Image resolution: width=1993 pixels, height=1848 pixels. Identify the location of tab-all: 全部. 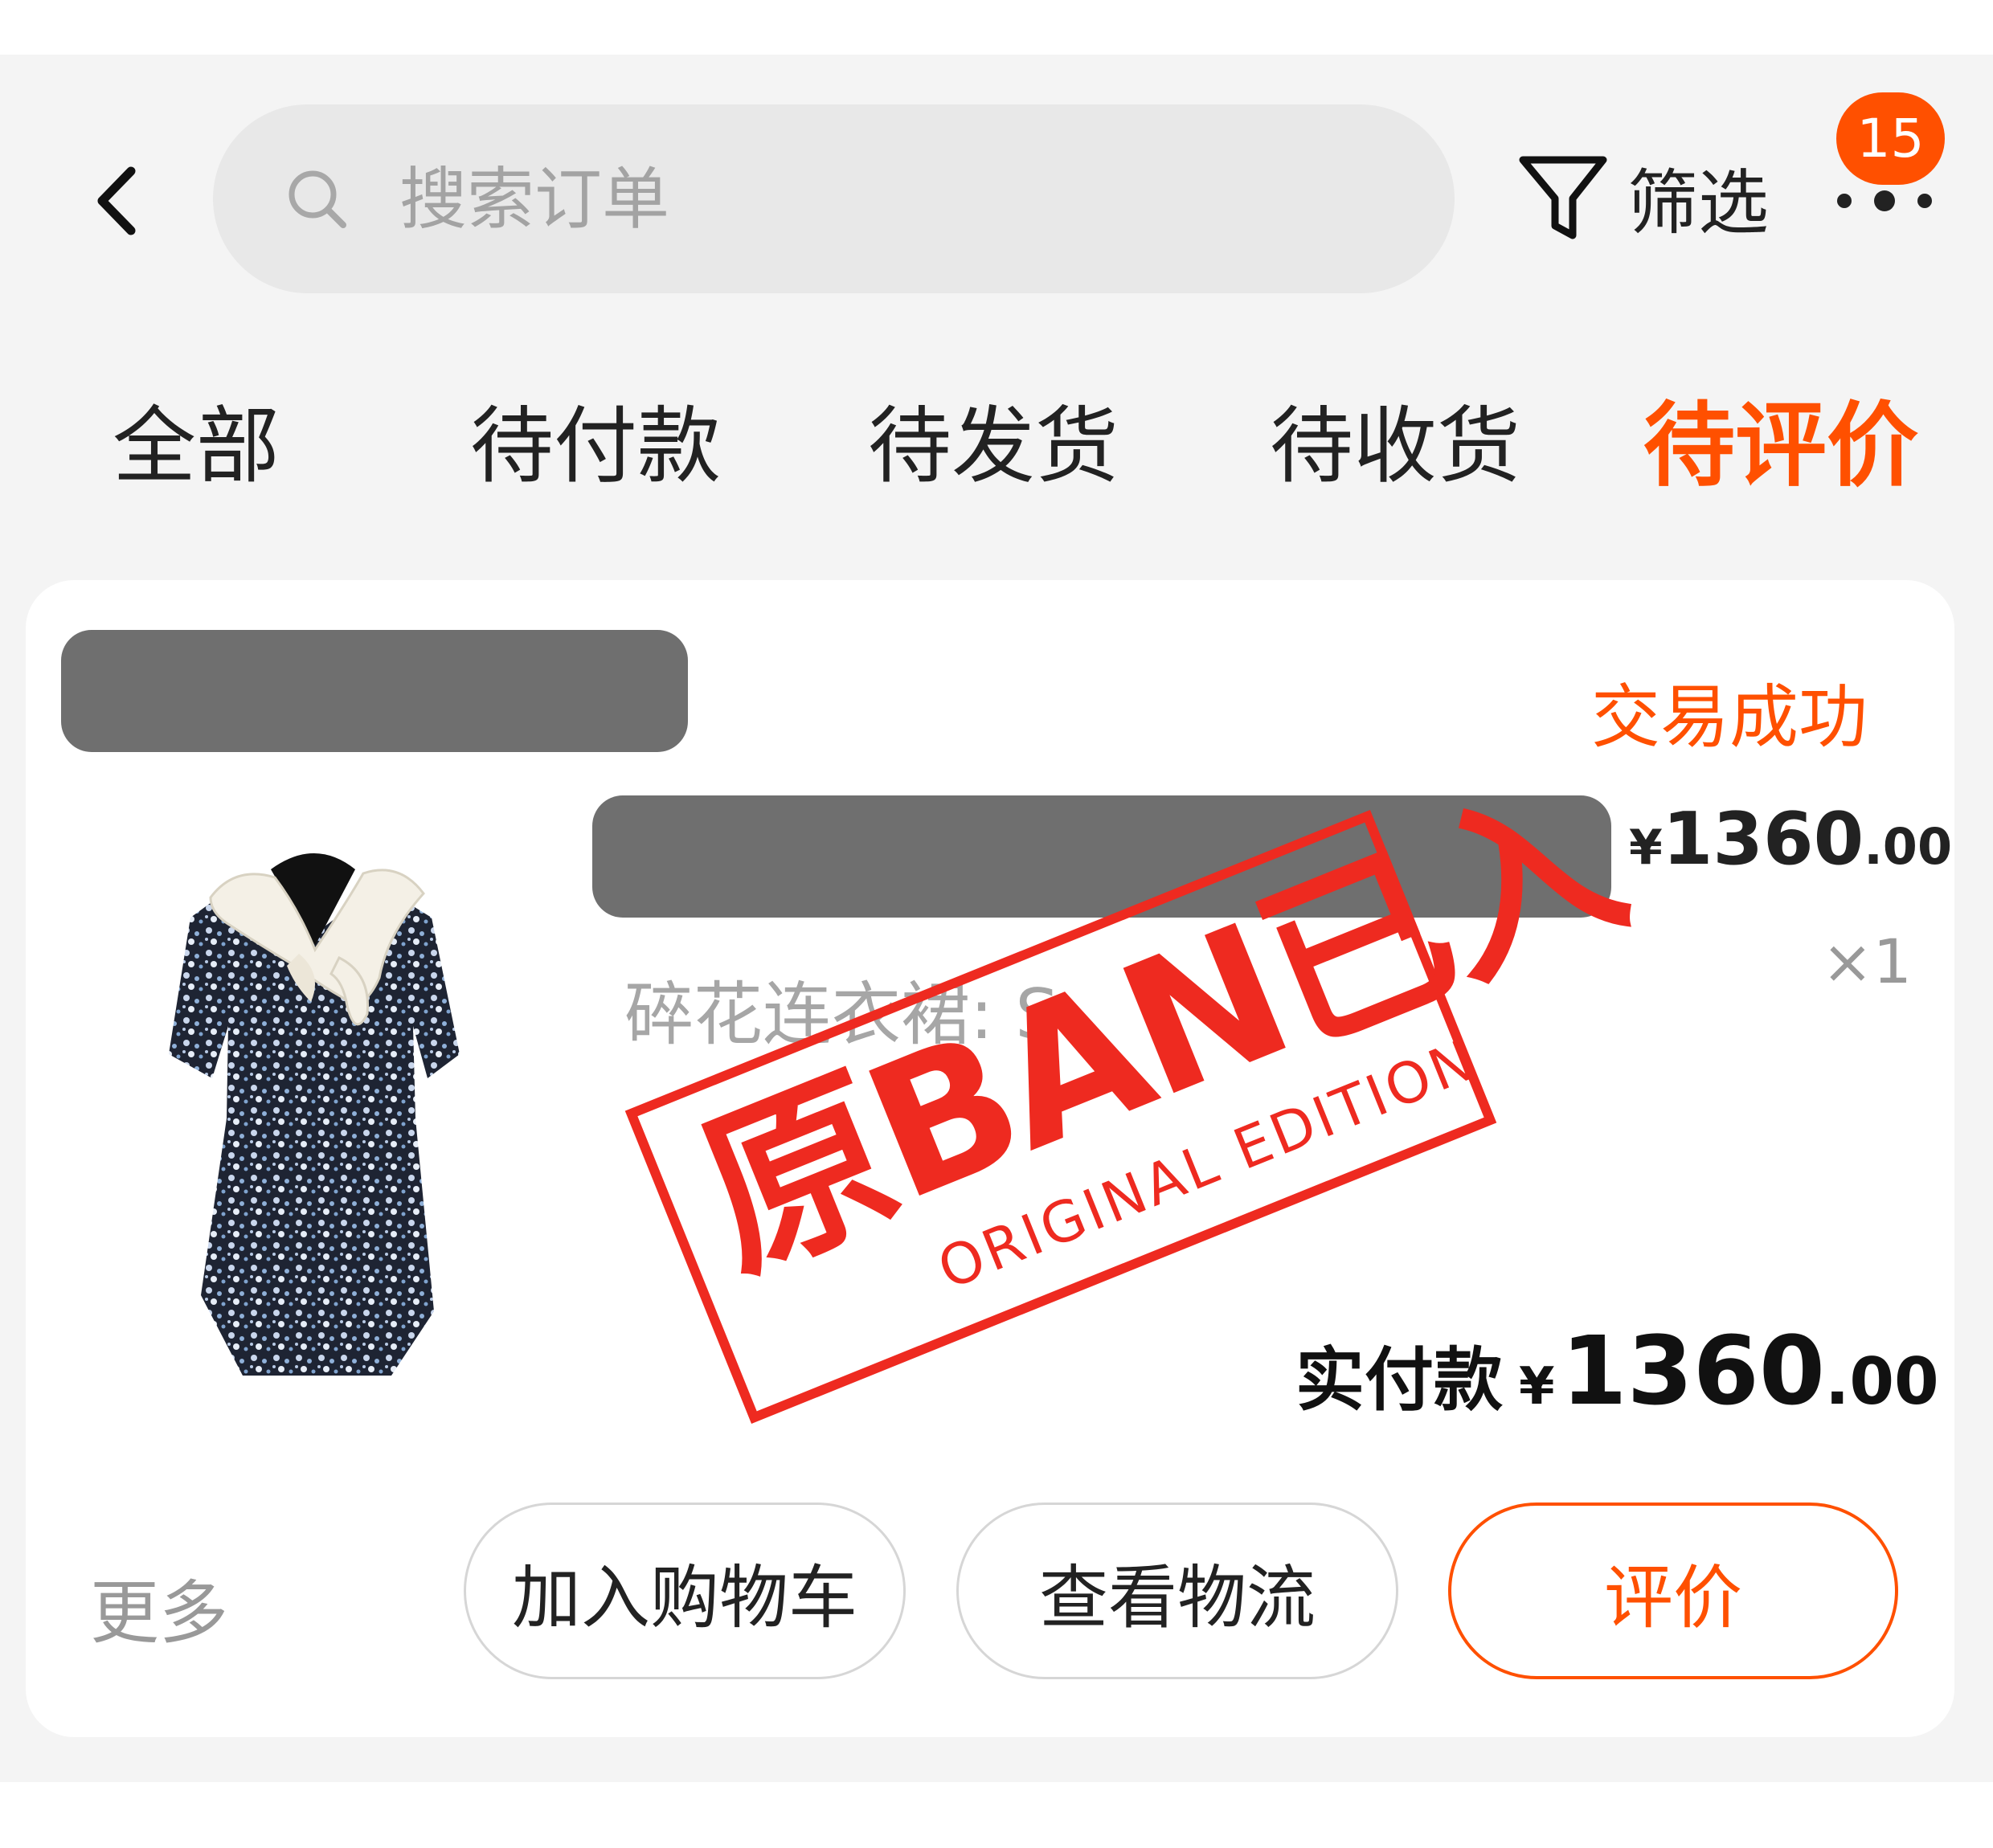
(196, 438).